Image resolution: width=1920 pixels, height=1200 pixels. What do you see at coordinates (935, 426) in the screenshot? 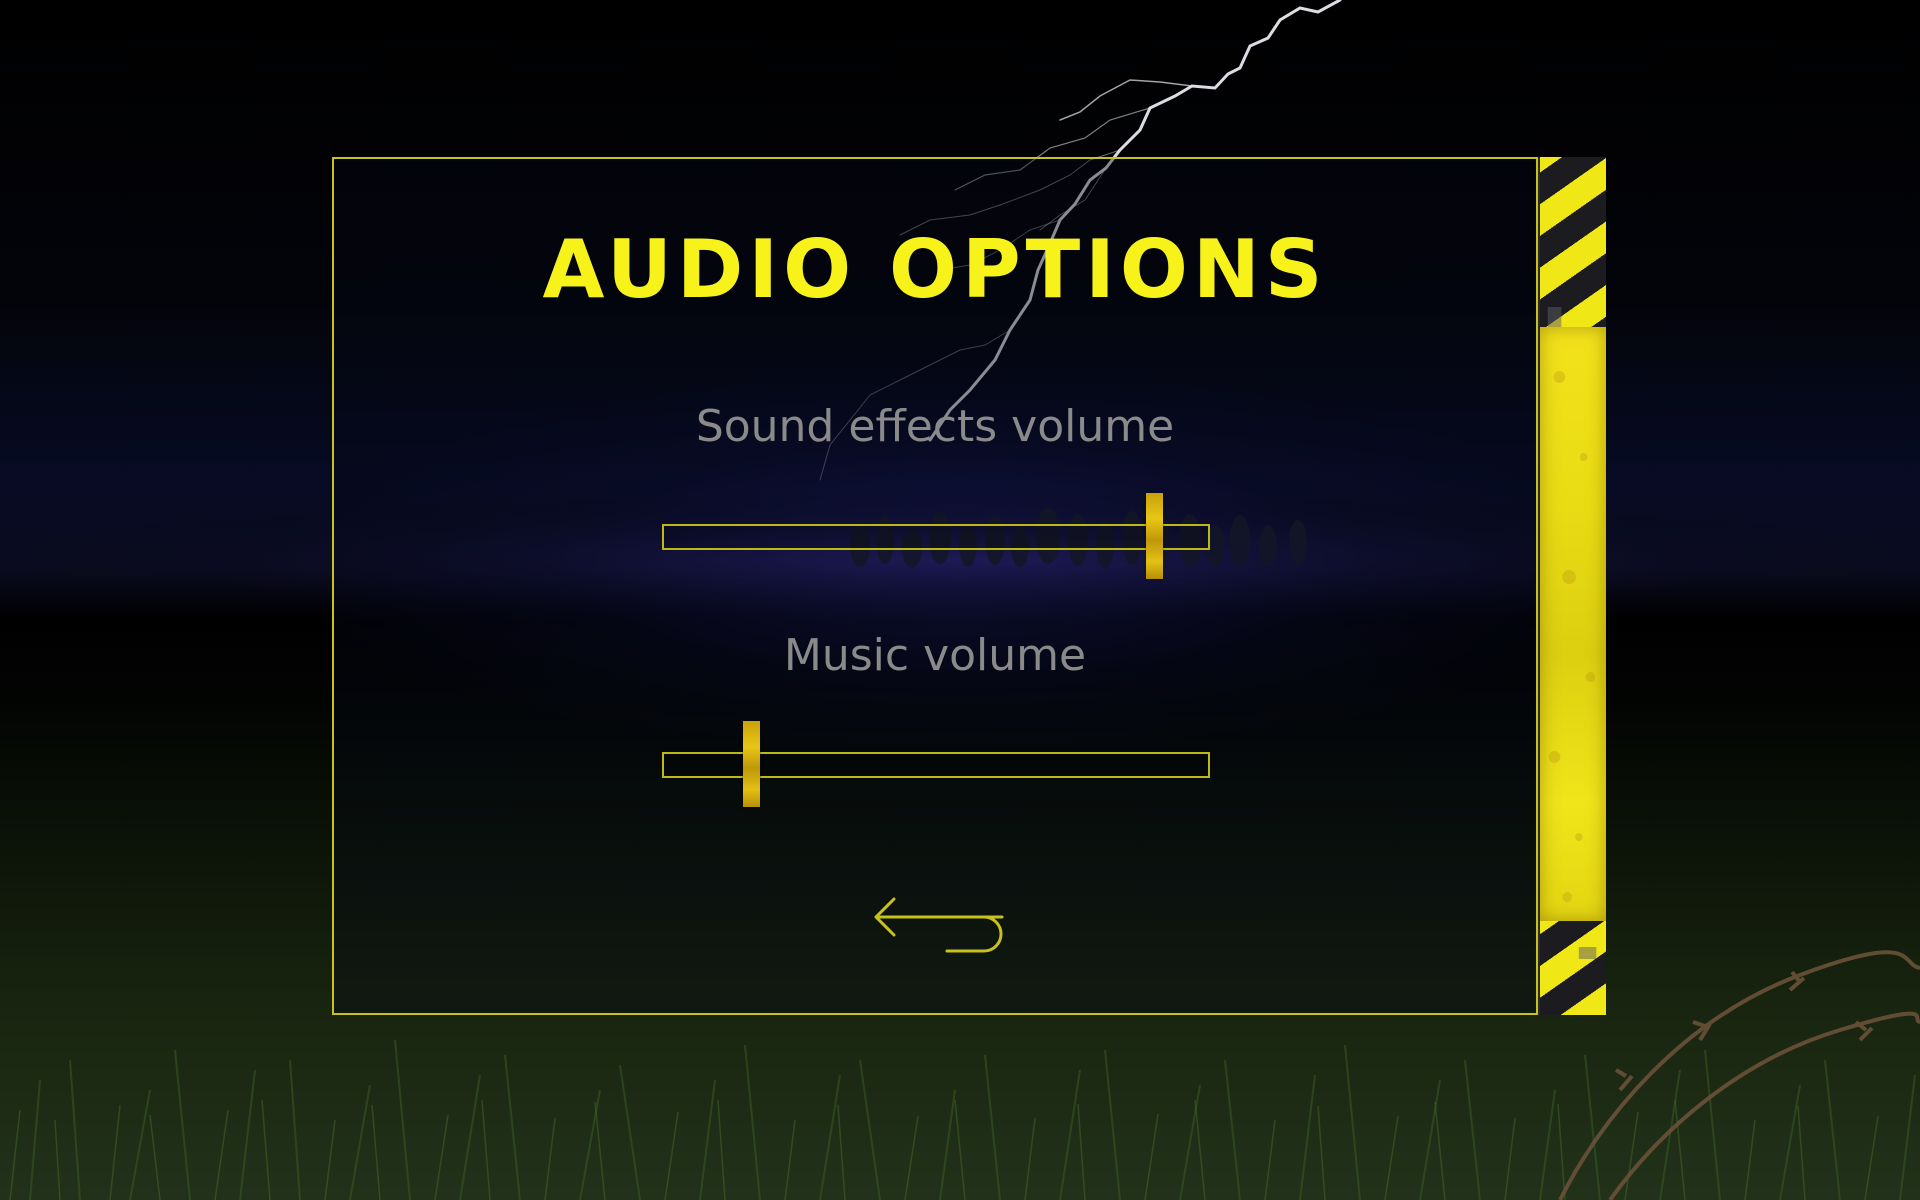
I see `sound-effects-volume-label: Sound effects volume` at bounding box center [935, 426].